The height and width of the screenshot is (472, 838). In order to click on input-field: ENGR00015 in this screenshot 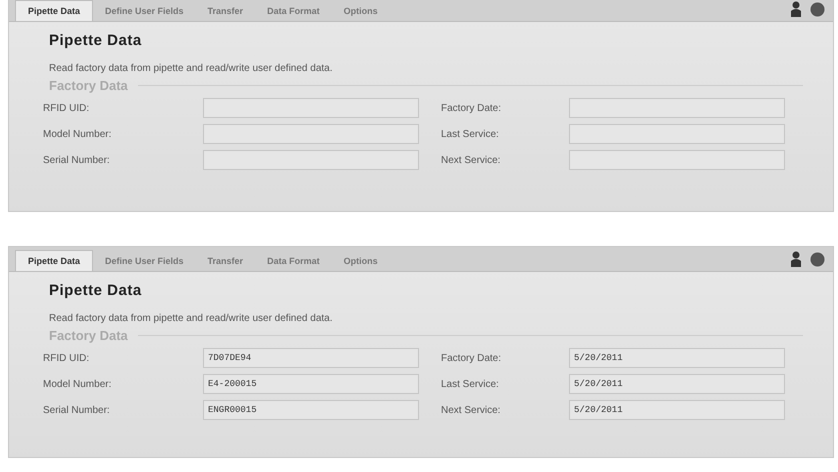, I will do `click(311, 410)`.